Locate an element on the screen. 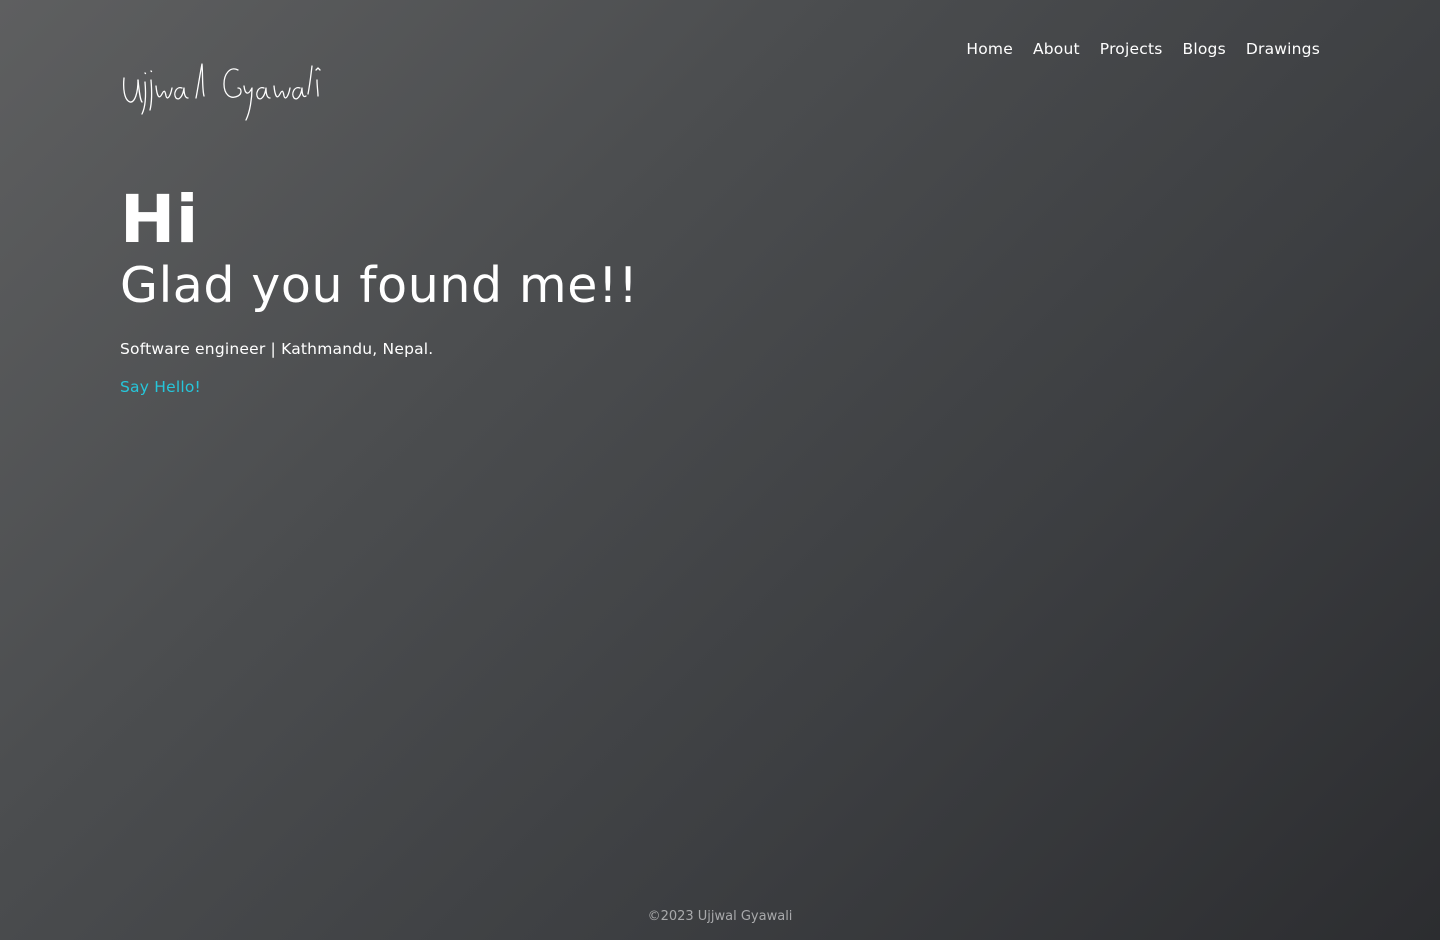  hero-tagline: Software engineer | Kathmandu, Nepal. is located at coordinates (277, 349).